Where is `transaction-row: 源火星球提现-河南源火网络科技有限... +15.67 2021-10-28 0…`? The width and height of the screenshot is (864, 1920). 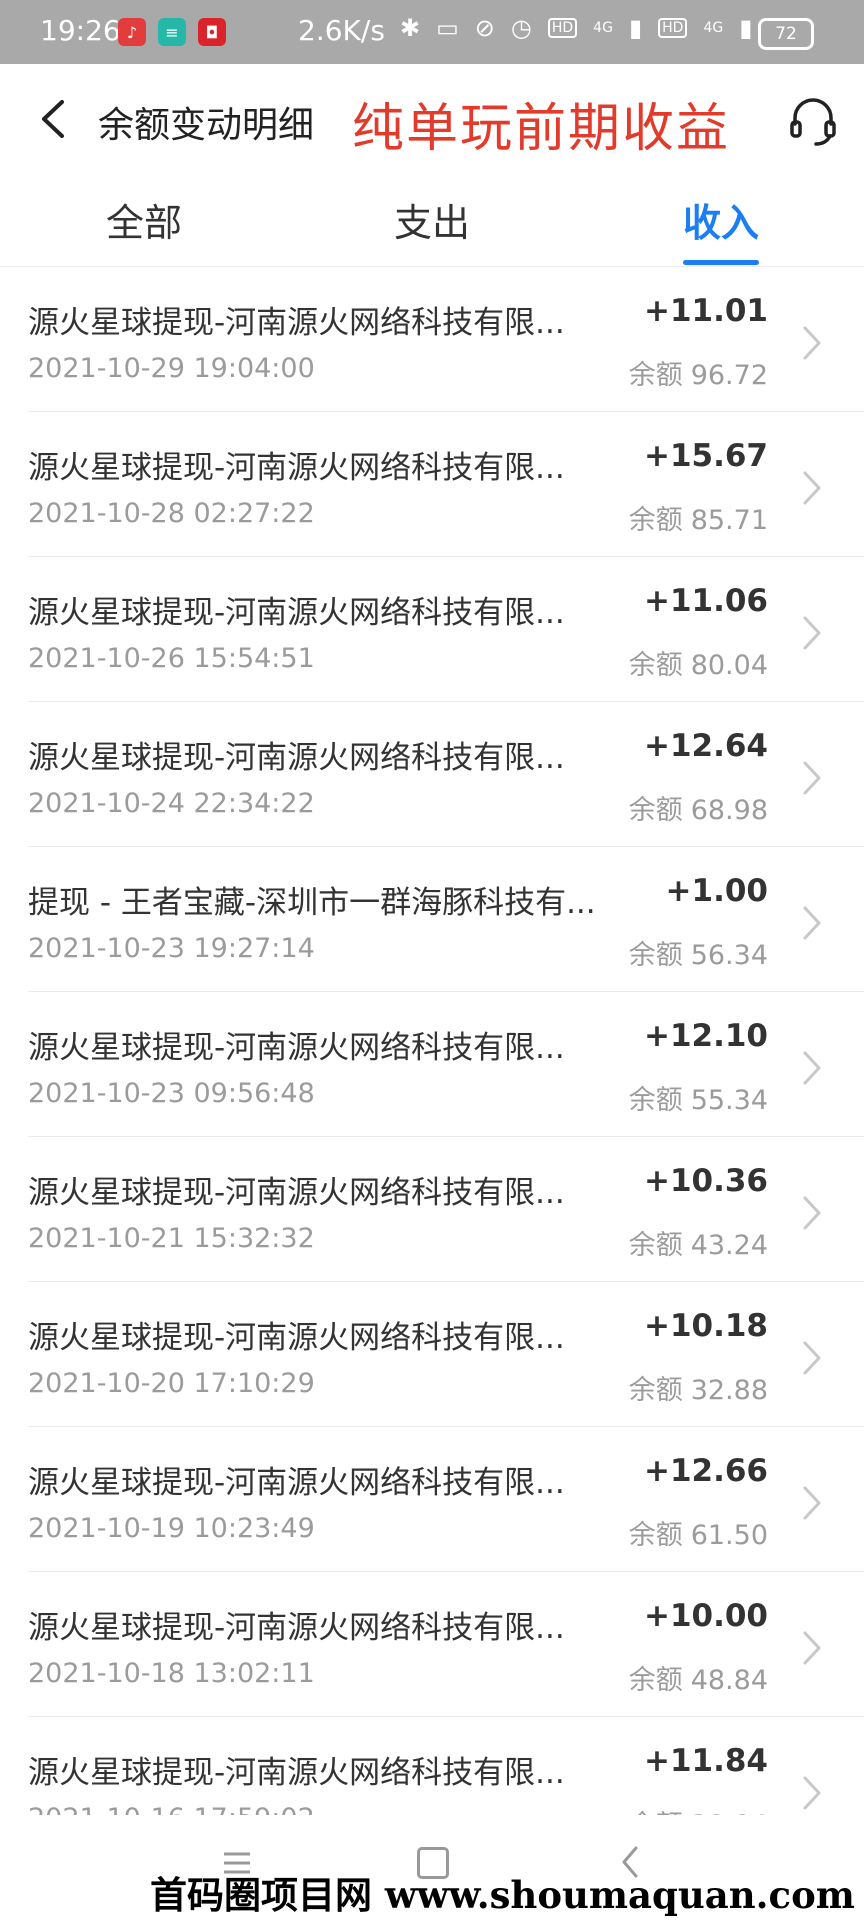
transaction-row: 源火星球提现-河南源火网络科技有限... +15.67 2021-10-28 0… is located at coordinates (432, 484).